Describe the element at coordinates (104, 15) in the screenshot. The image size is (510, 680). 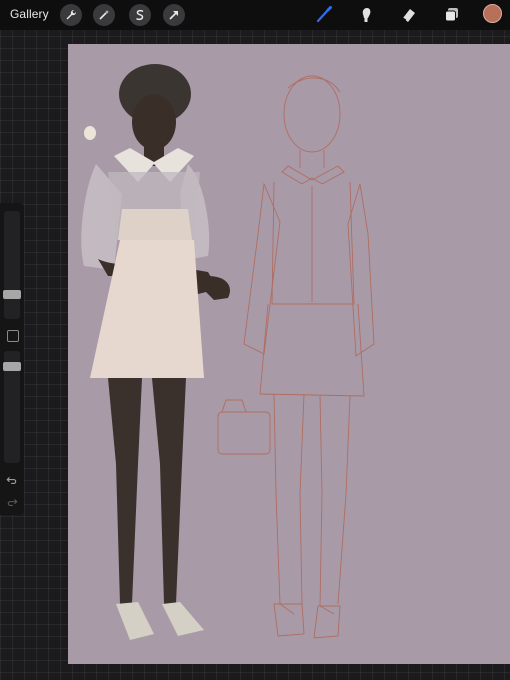
I see `magic-wand-icon` at that location.